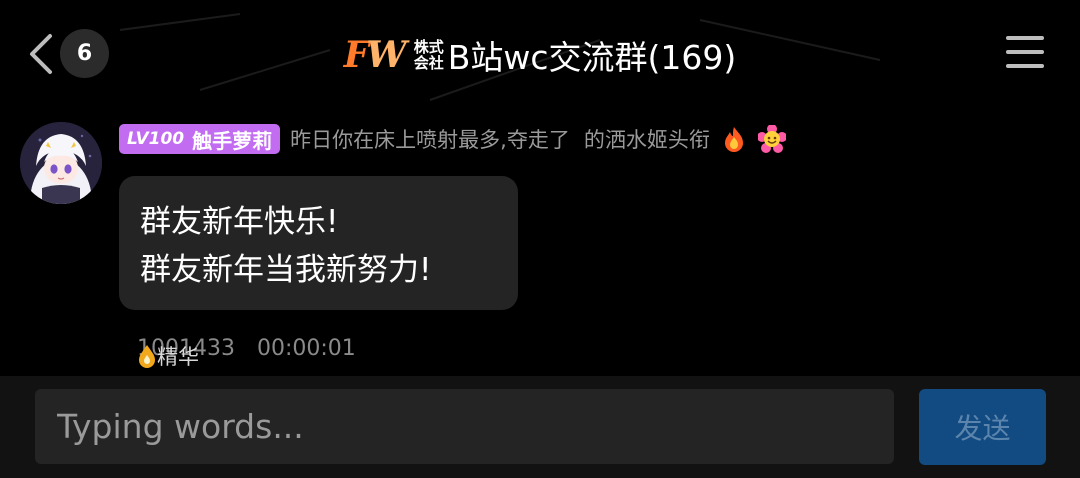 Image resolution: width=1080 pixels, height=478 pixels. I want to click on company-tag: 株式 会社, so click(428, 55).